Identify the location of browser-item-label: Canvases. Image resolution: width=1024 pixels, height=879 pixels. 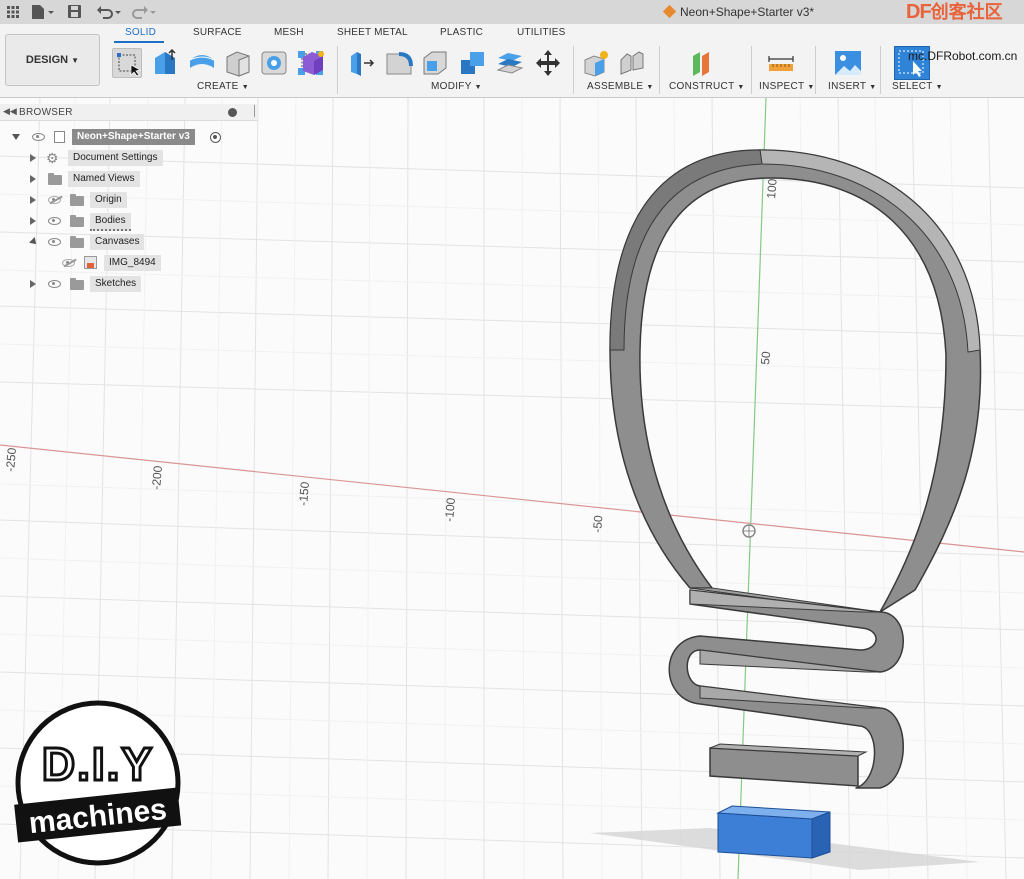
(117, 242).